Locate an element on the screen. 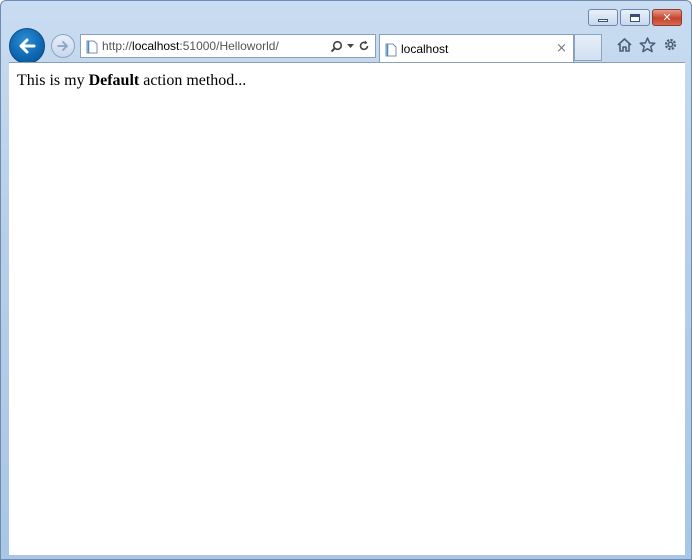  window-controls: ✕ is located at coordinates (634, 18).